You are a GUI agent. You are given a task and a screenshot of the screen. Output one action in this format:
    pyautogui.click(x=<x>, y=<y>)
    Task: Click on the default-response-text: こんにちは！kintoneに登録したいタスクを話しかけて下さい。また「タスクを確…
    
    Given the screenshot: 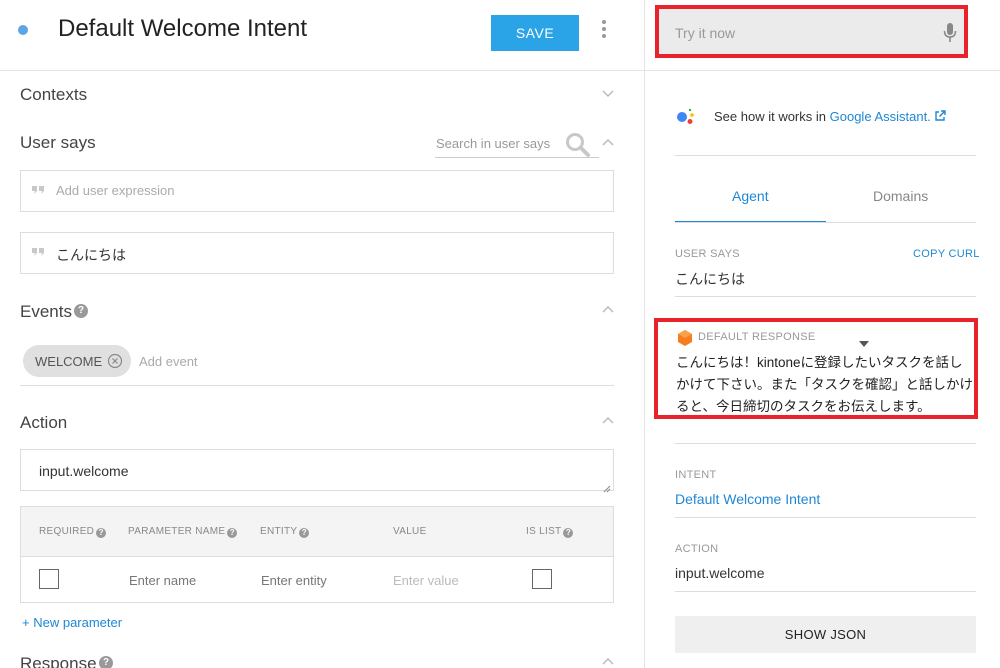 What is the action you would take?
    pyautogui.click(x=824, y=384)
    